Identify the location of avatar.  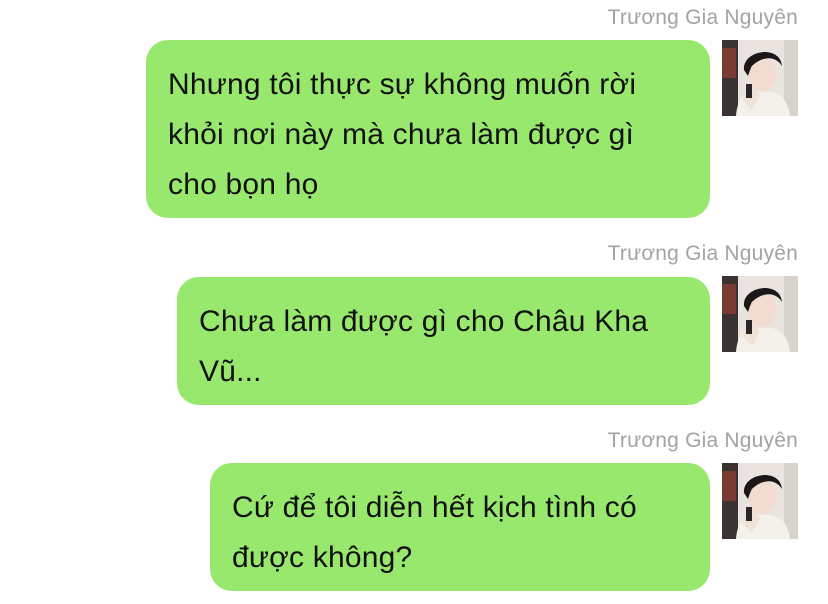
(760, 501).